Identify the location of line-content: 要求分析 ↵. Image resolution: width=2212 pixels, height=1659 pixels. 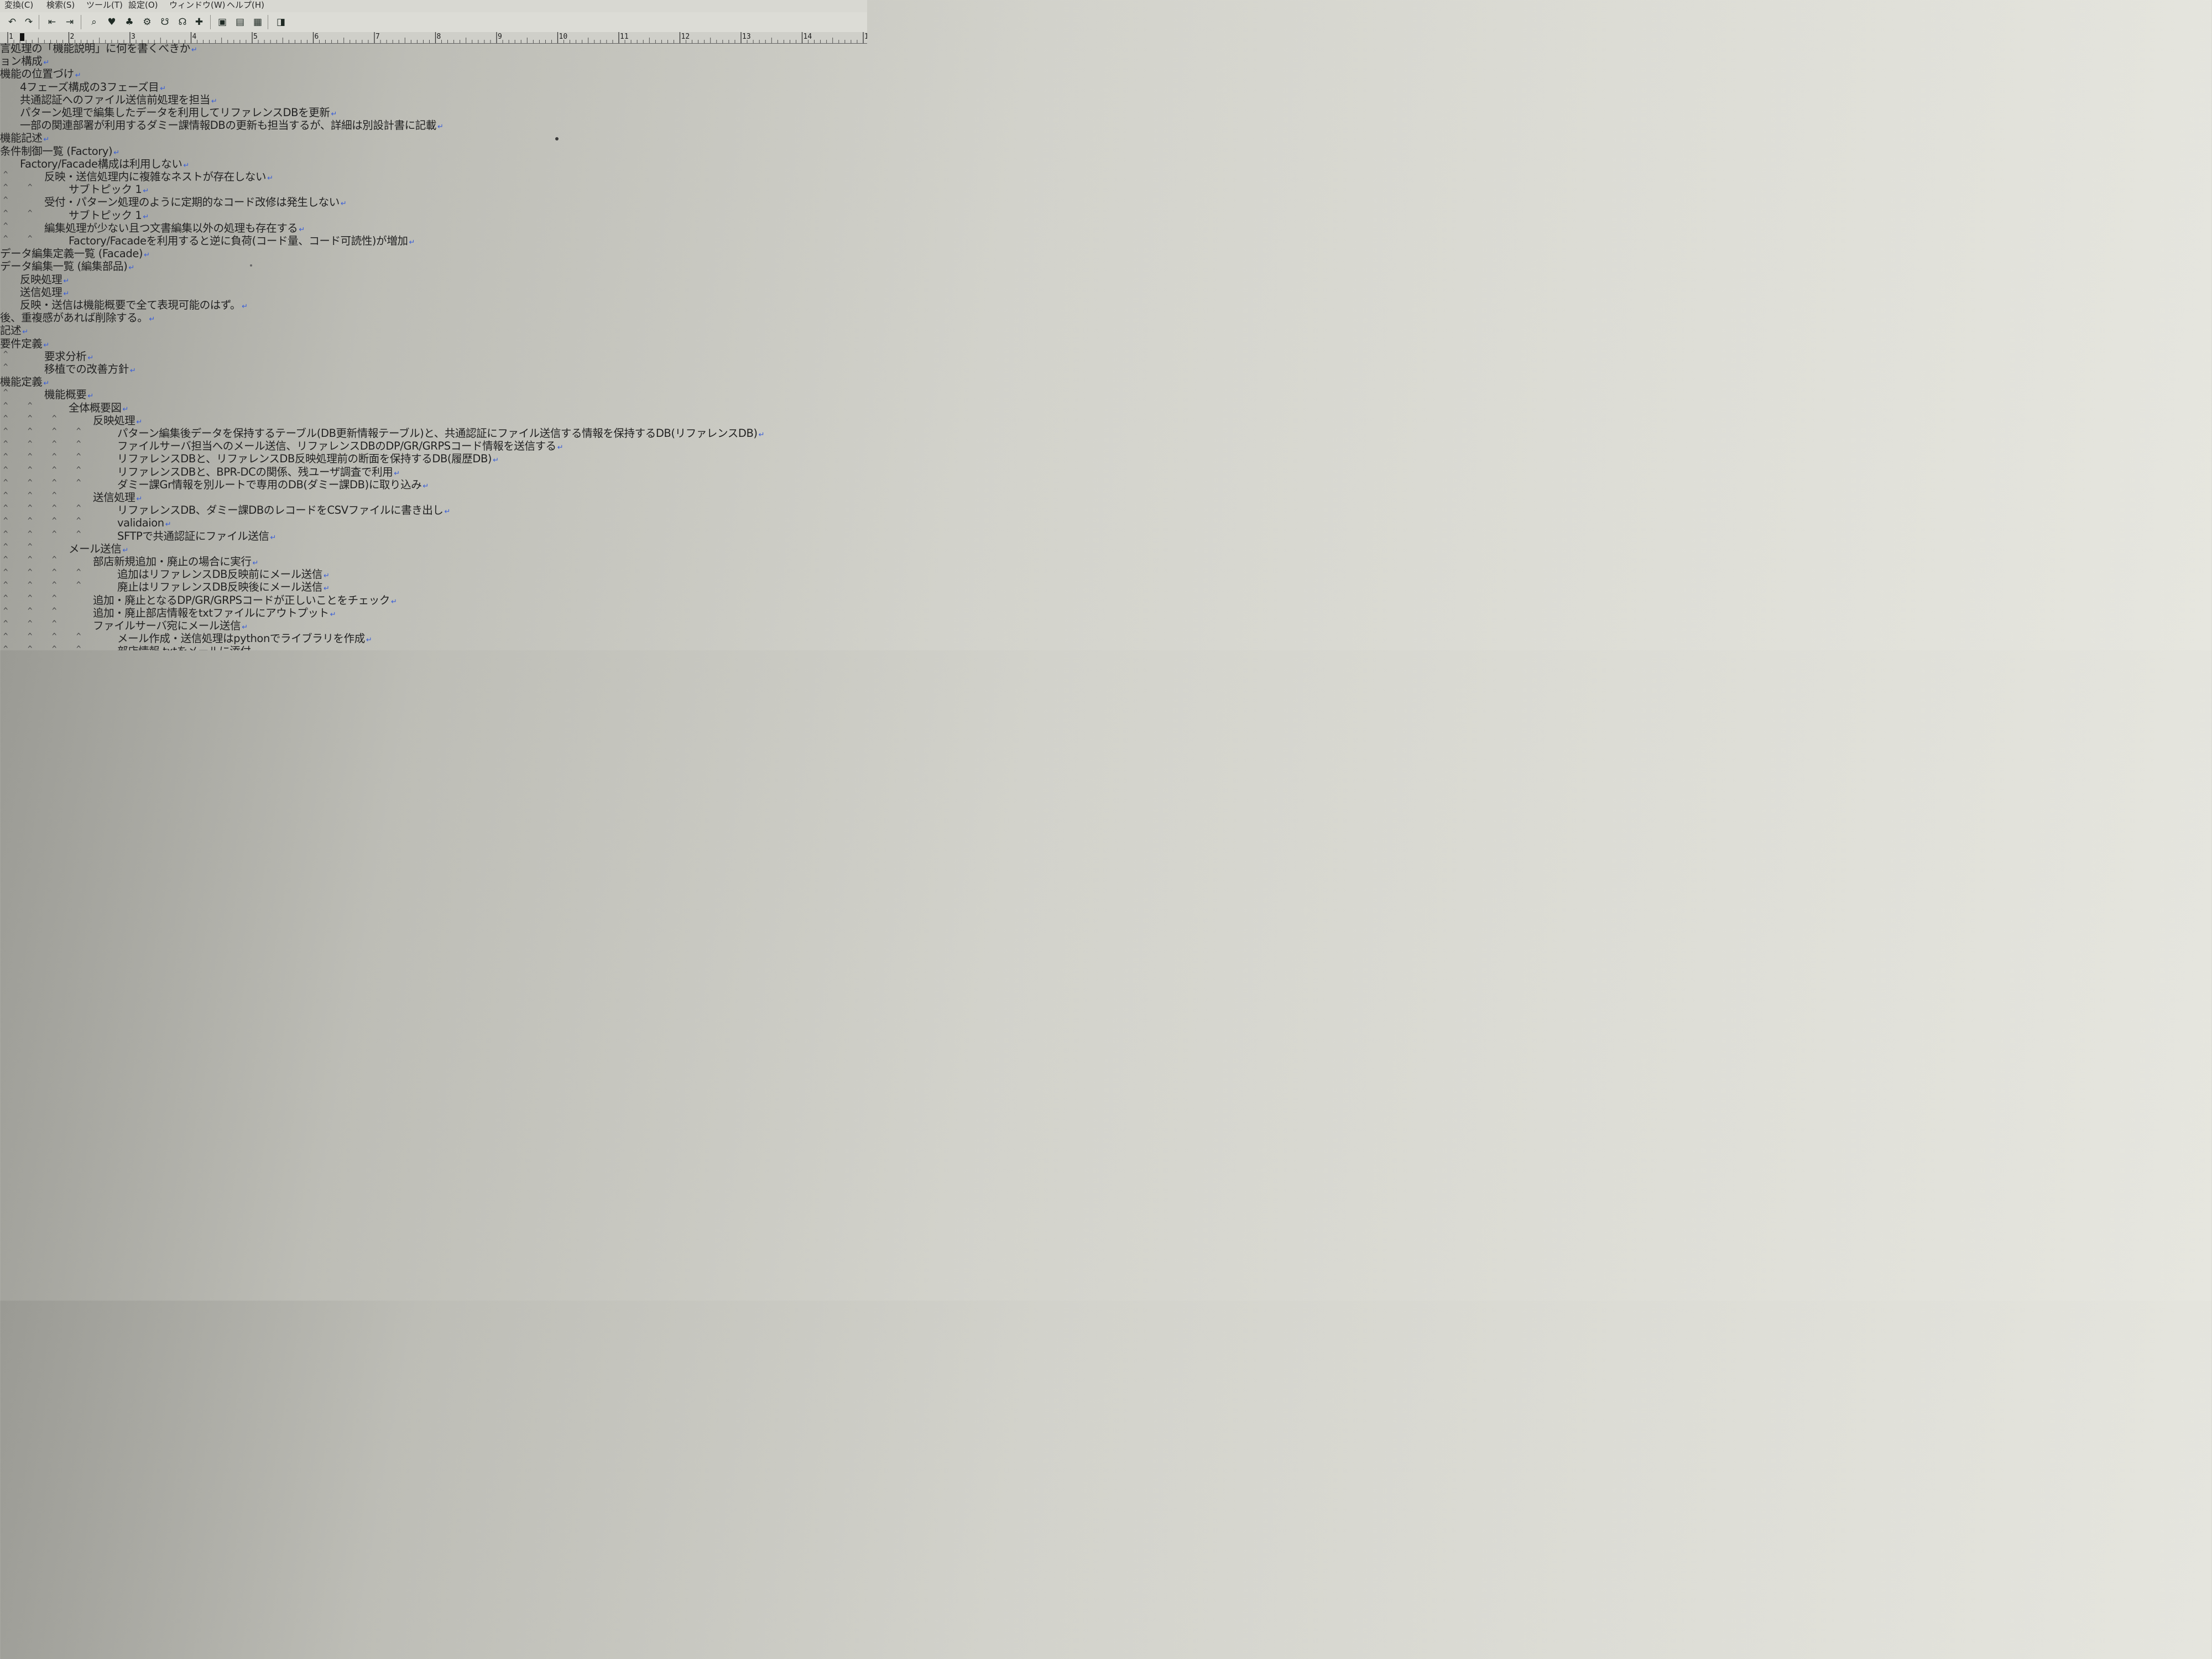
(69, 357).